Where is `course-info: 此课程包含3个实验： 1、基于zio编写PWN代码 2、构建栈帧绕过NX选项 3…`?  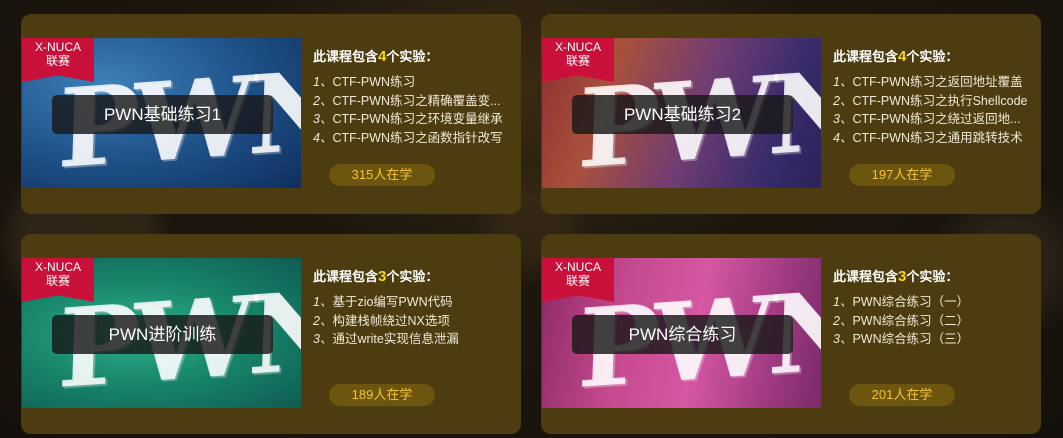
course-info: 此课程包含3个实验： 1、基于zio编写PWN代码 2、构建栈帧绕过NX选项 3… is located at coordinates (413, 307).